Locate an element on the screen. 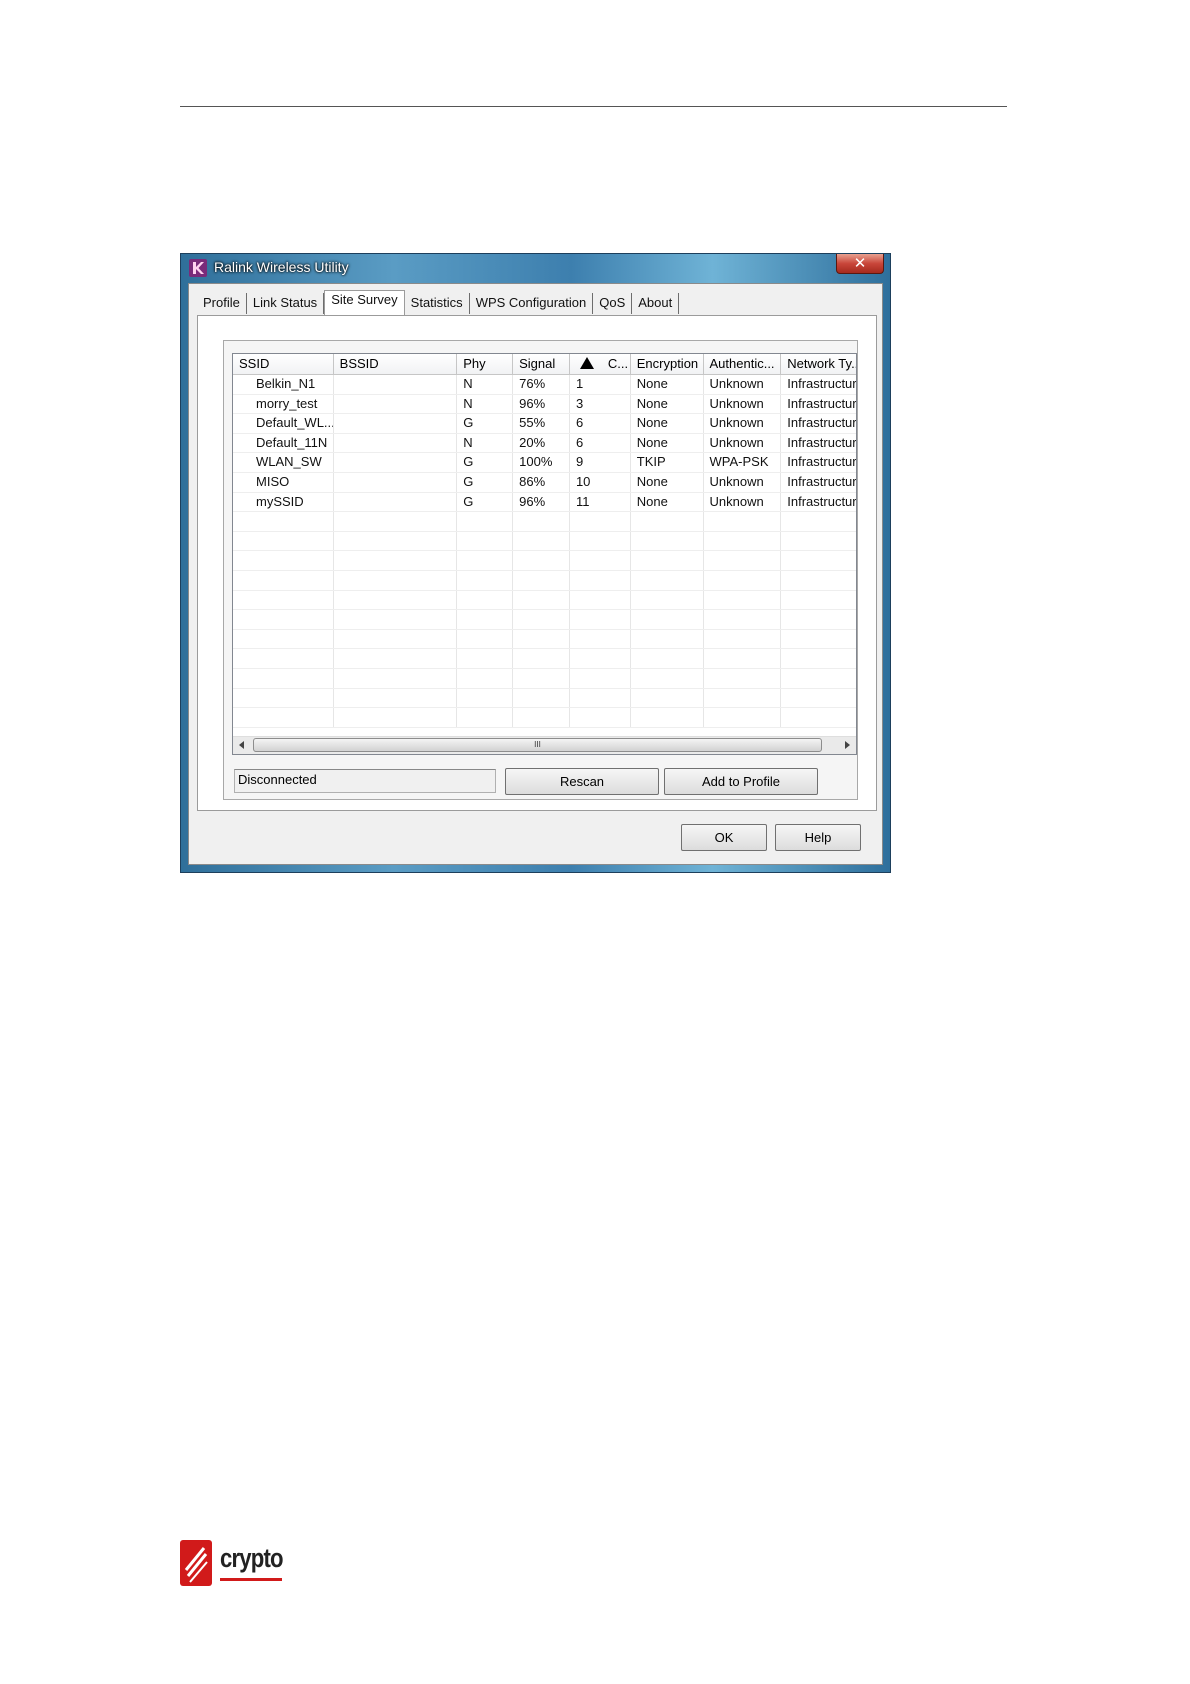 The image size is (1190, 1684). horizontal-scrollbar: III is located at coordinates (544, 745).